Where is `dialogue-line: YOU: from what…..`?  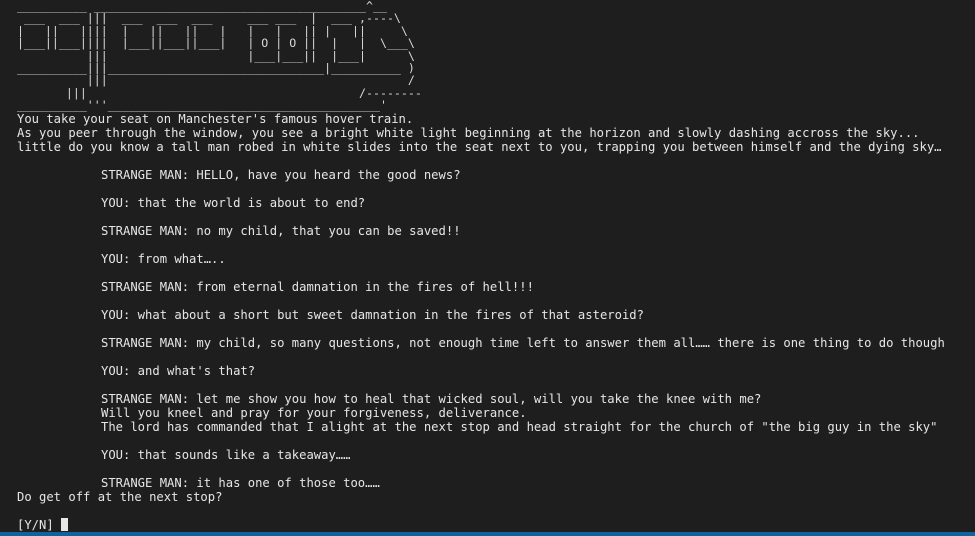 dialogue-line: YOU: from what….. is located at coordinates (163, 258).